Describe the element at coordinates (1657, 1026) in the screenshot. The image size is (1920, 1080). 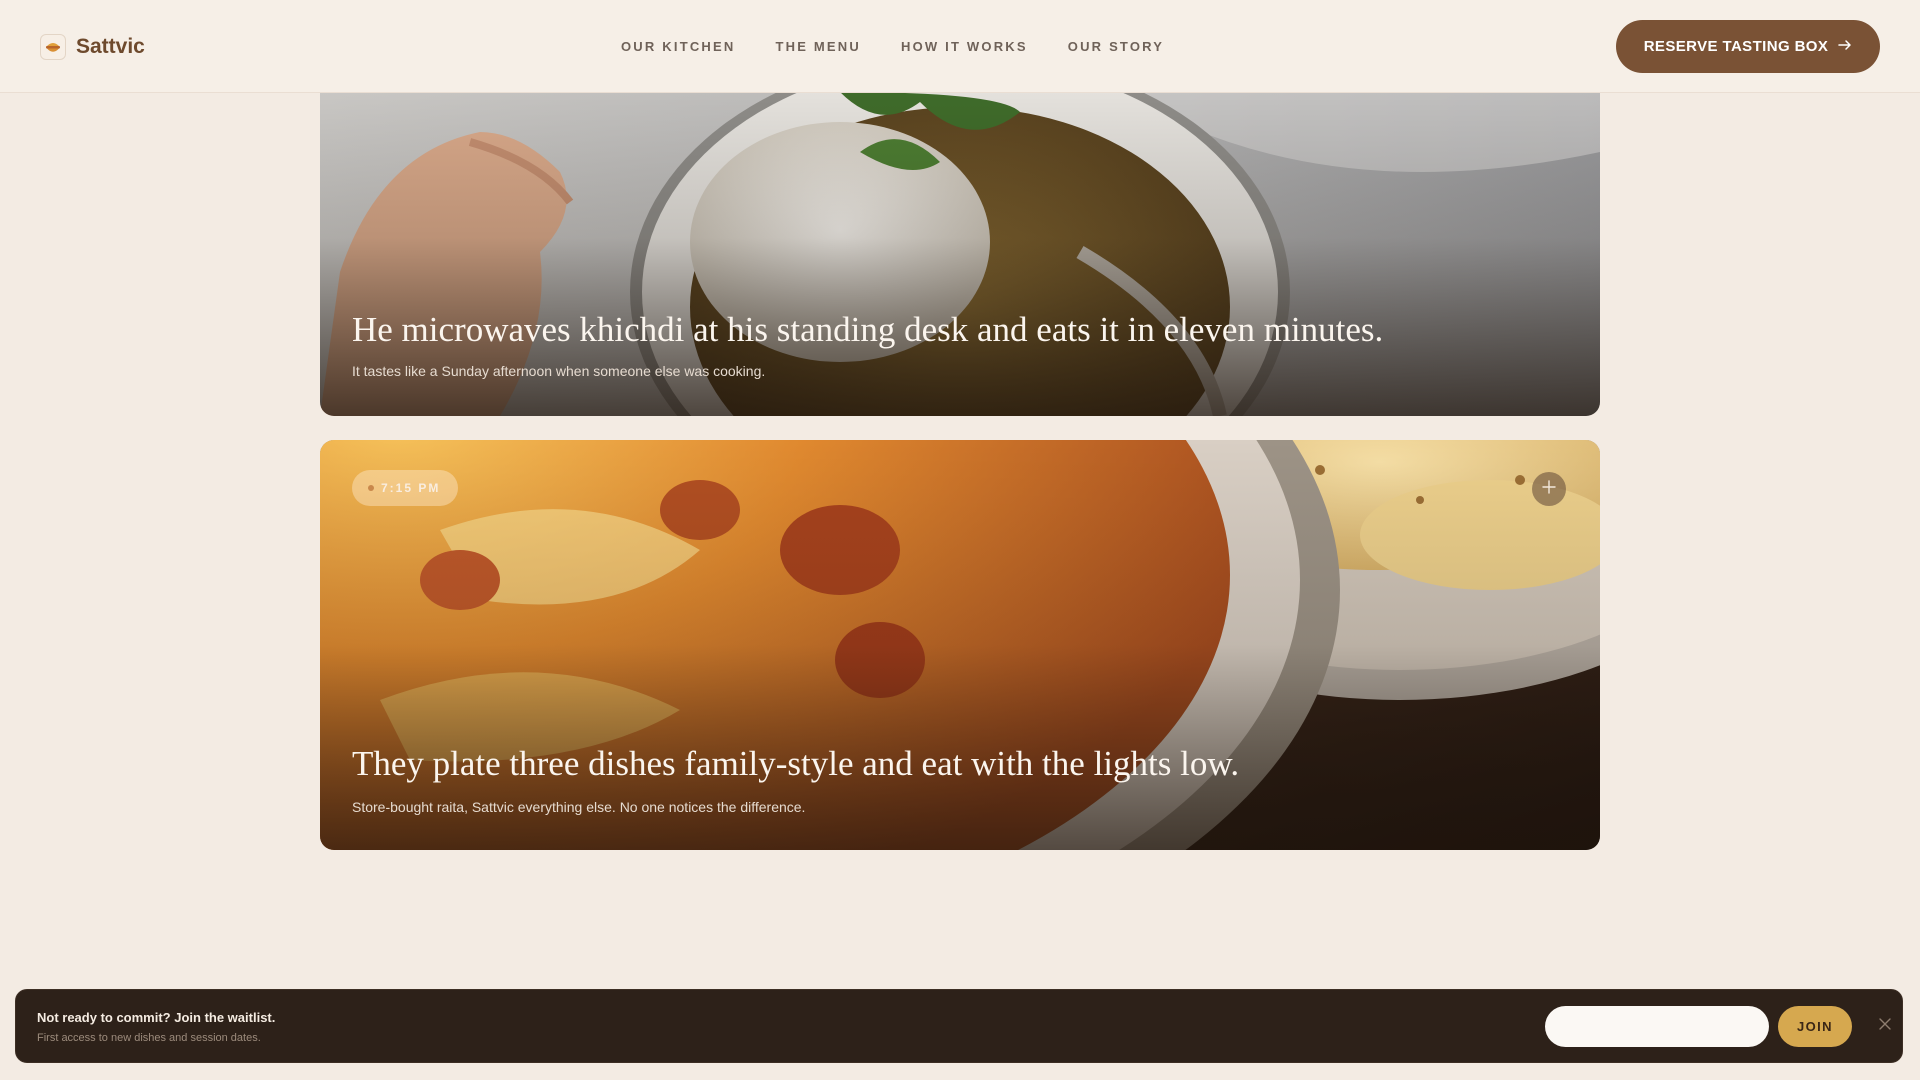
I see `waitlist-email-input` at that location.